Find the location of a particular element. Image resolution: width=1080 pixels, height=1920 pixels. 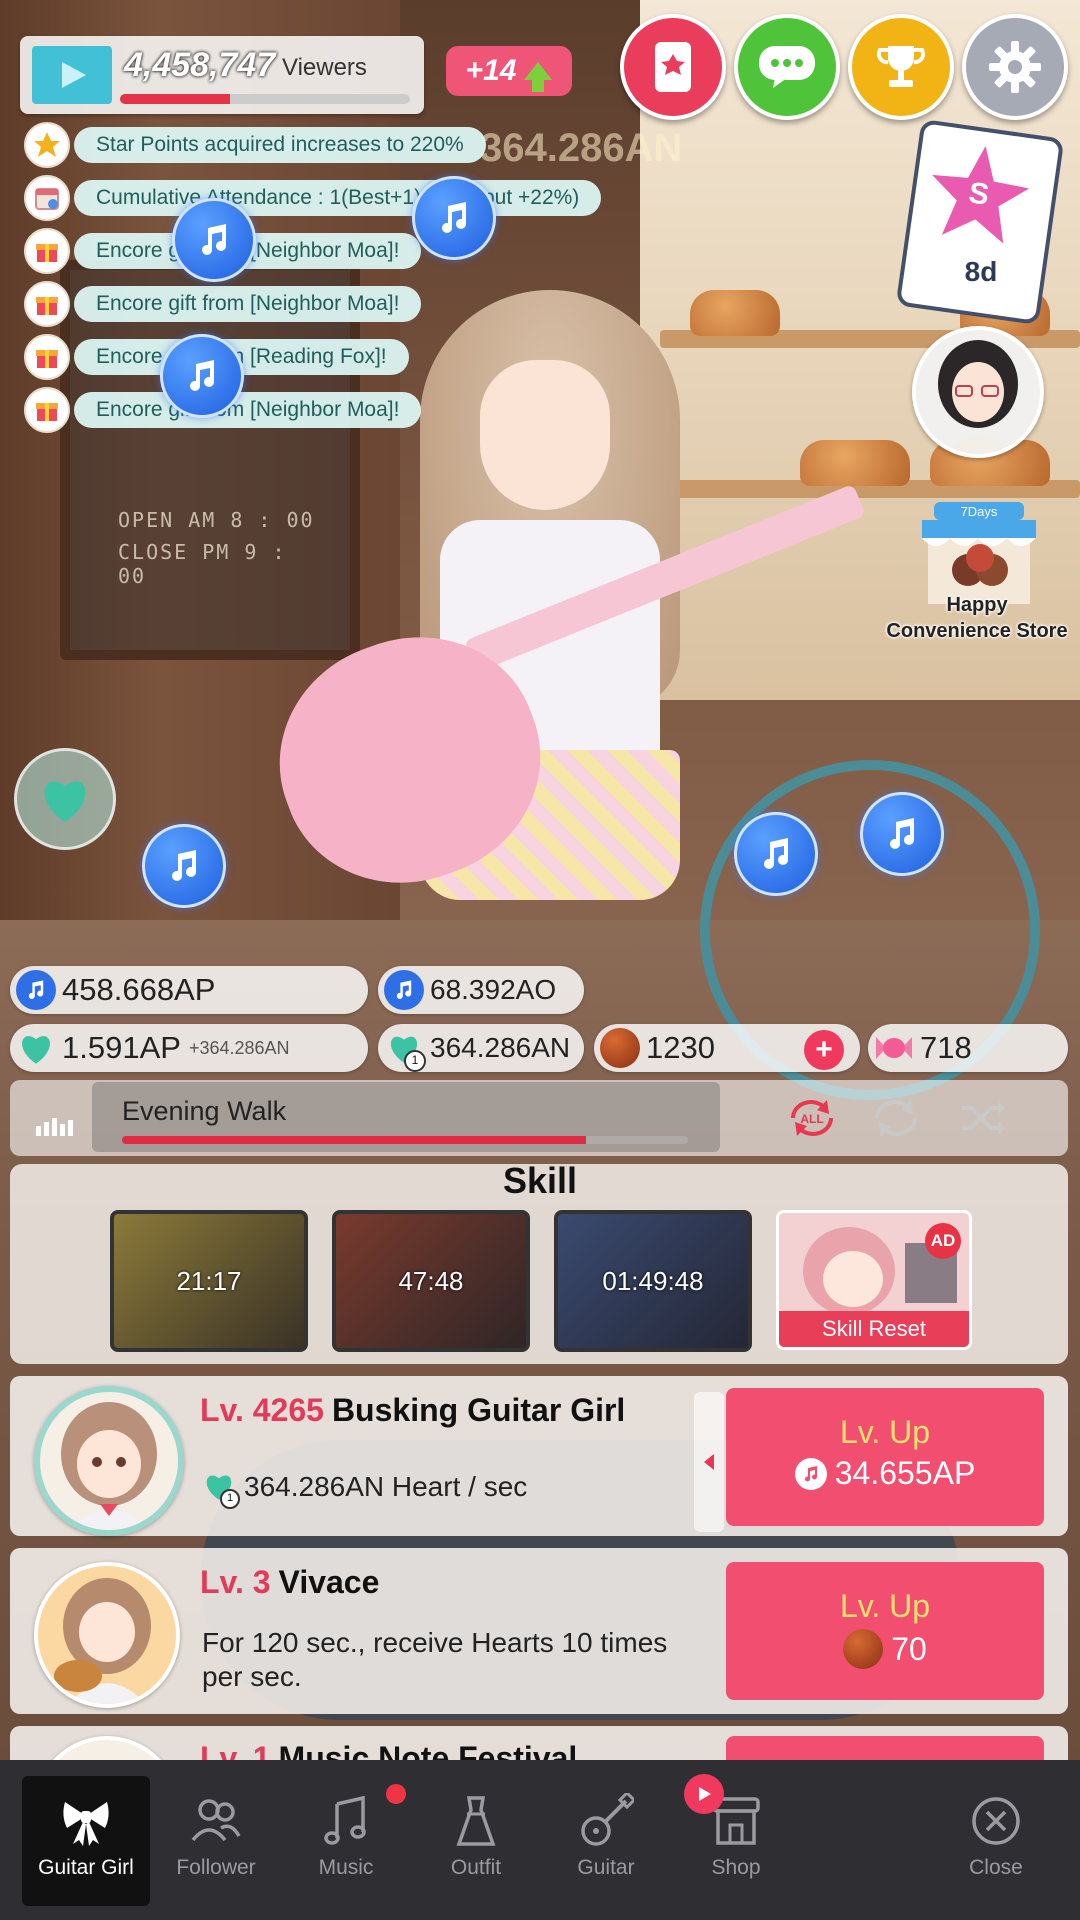

skill-description-line2: per sec. is located at coordinates (252, 1676).